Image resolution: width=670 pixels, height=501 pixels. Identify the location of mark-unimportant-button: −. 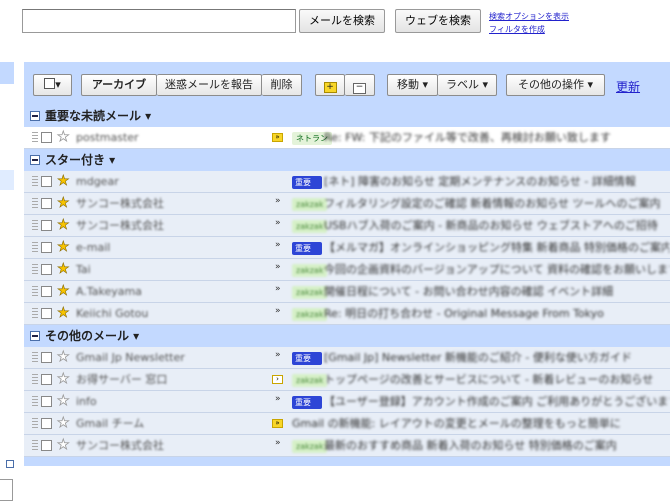
(360, 85).